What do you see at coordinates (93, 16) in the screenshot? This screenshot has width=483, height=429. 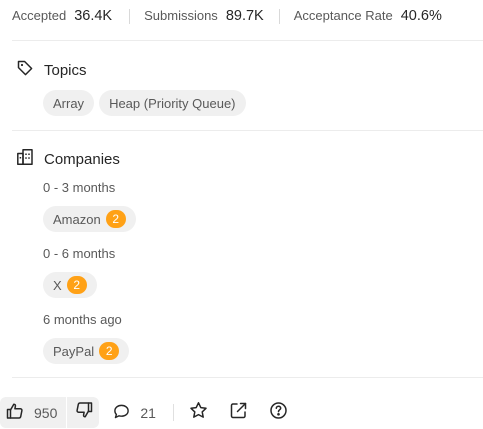 I see `stat-value: 36.4K` at bounding box center [93, 16].